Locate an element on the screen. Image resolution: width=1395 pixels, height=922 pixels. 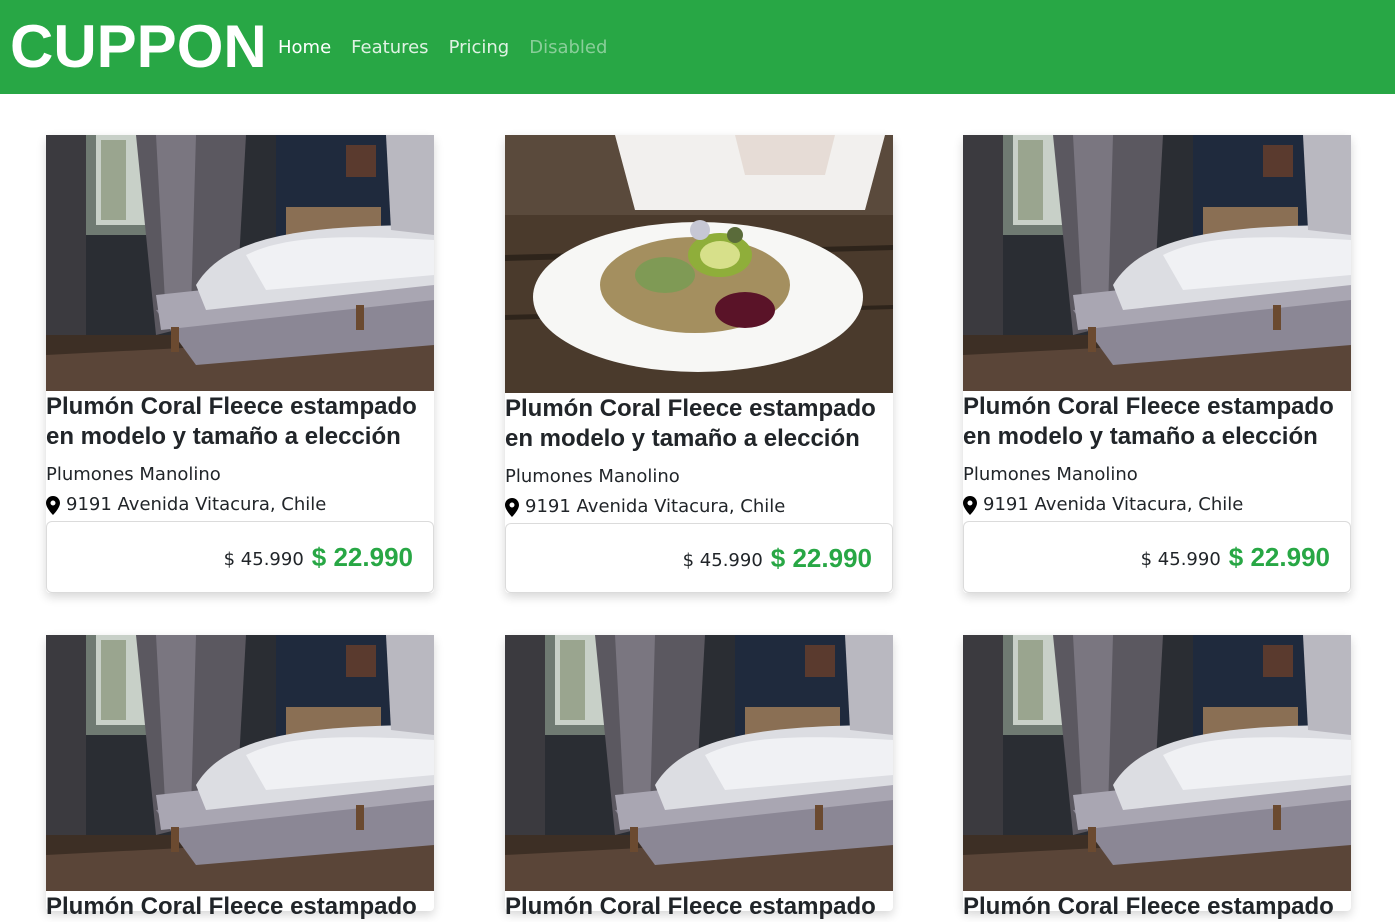
navbar: CUPPON Home Features Pricing Disabled is located at coordinates (697, 47).